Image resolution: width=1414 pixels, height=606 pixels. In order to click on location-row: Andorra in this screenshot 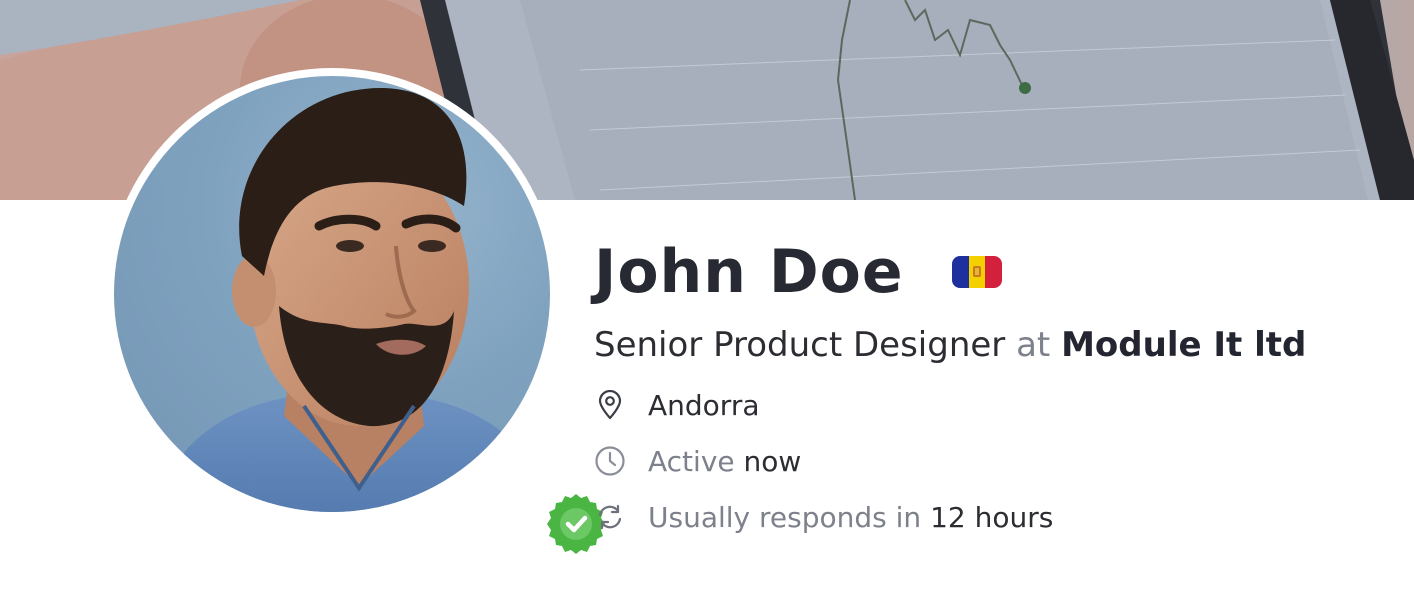, I will do `click(994, 405)`.